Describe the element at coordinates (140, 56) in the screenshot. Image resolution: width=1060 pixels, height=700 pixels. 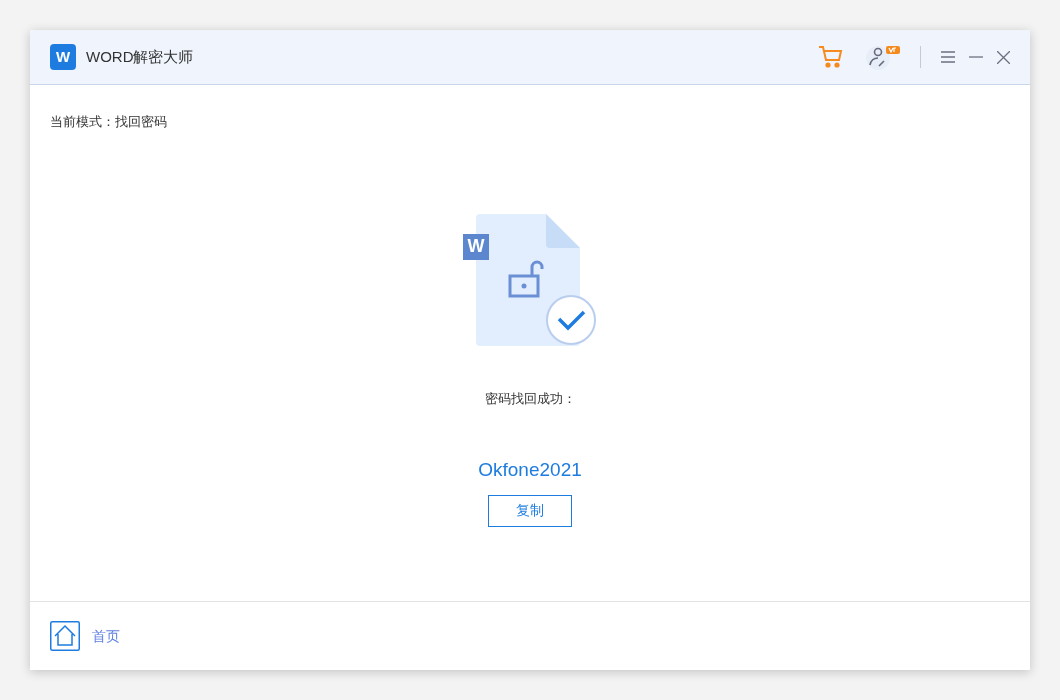
I see `window-title: WORD解密大师` at that location.